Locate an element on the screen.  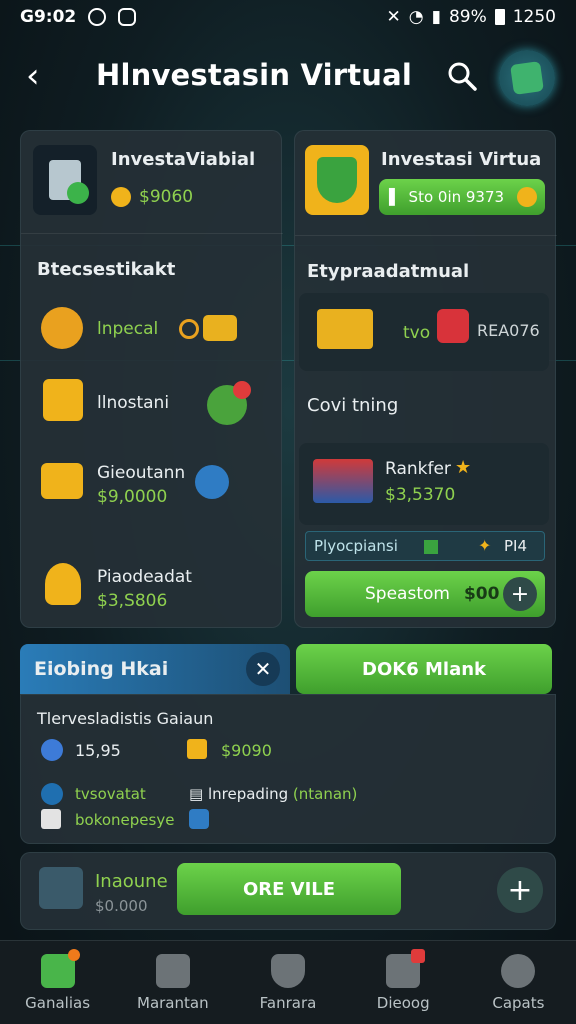
map-avatar-button is located at coordinates (527, 78).